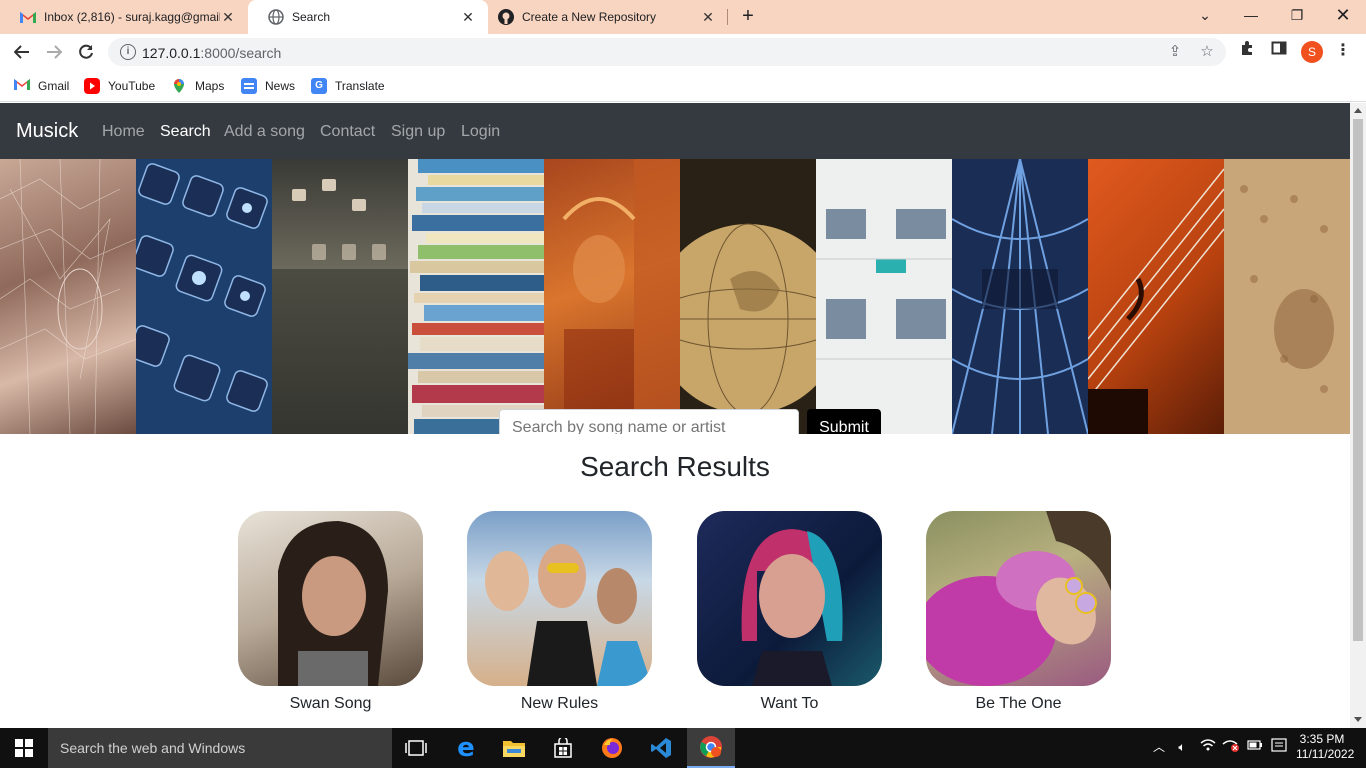 The image size is (1366, 768). I want to click on wifi-icon, so click(1208, 747).